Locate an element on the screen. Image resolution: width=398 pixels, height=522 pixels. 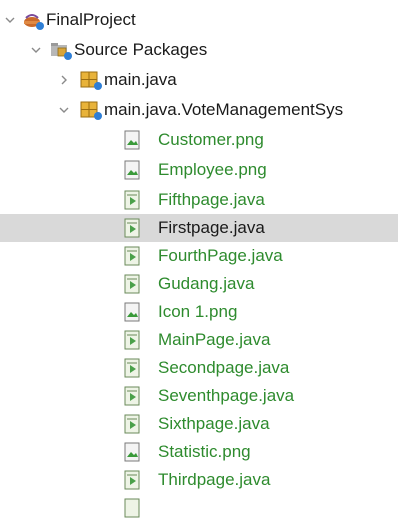
tree-row-file: Thirdpage.java is located at coordinates (199, 480).